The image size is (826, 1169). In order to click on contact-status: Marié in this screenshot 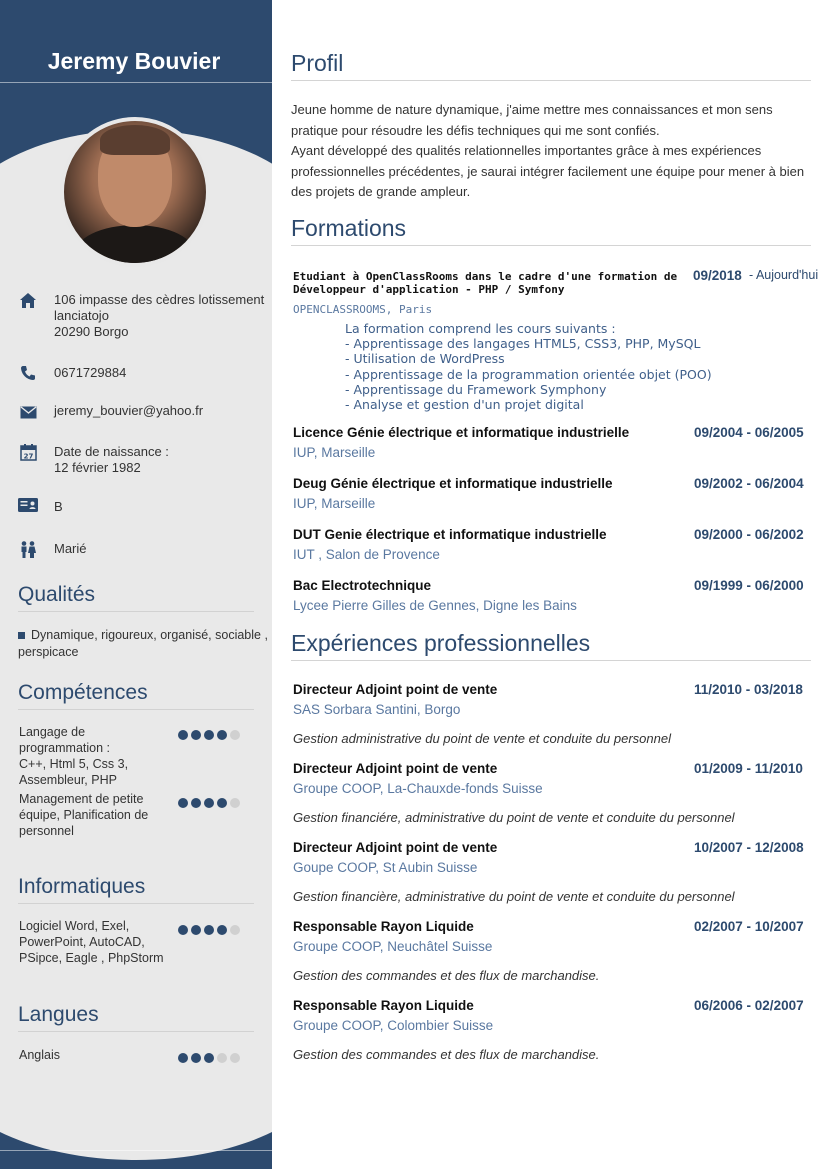, I will do `click(143, 551)`.